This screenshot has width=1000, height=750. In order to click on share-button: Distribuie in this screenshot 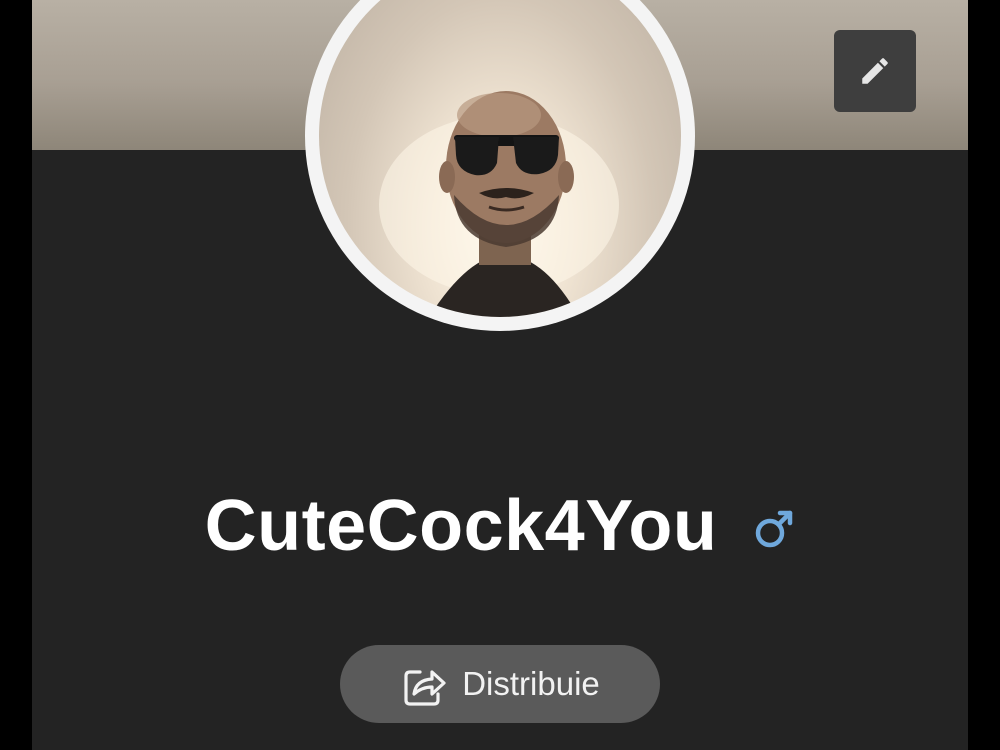, I will do `click(500, 684)`.